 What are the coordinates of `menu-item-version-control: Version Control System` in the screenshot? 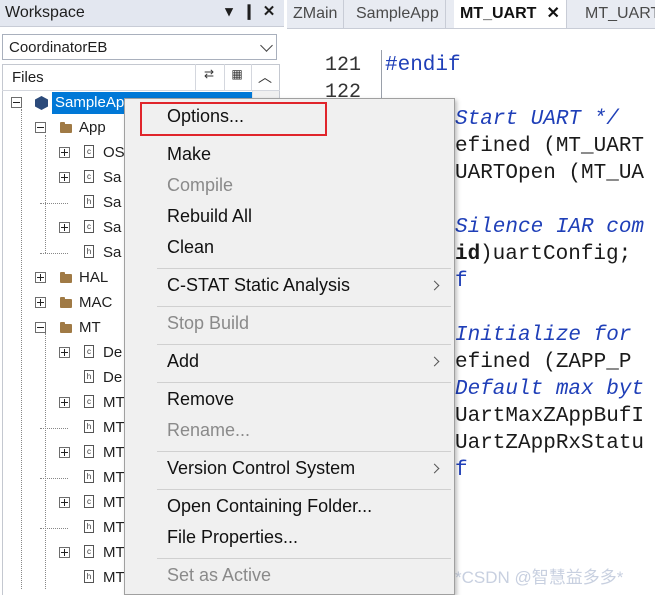 It's located at (289, 469).